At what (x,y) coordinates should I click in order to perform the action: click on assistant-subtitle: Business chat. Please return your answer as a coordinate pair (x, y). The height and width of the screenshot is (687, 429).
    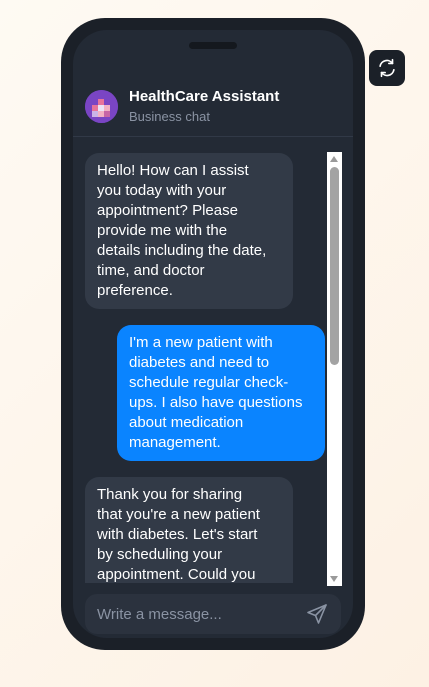
    Looking at the image, I should click on (169, 116).